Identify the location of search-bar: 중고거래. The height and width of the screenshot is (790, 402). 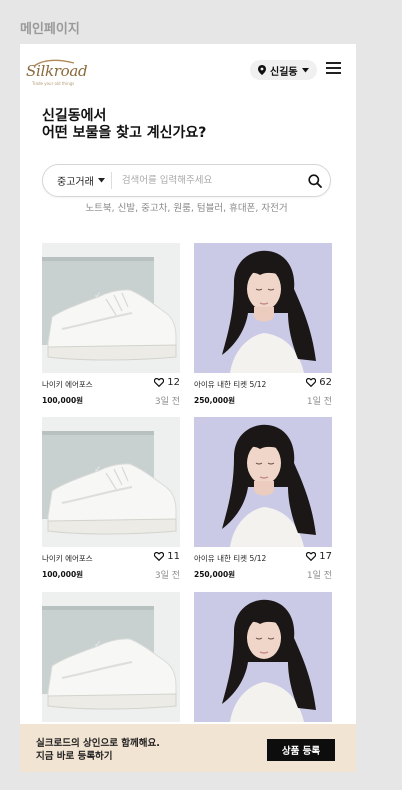
(186, 180).